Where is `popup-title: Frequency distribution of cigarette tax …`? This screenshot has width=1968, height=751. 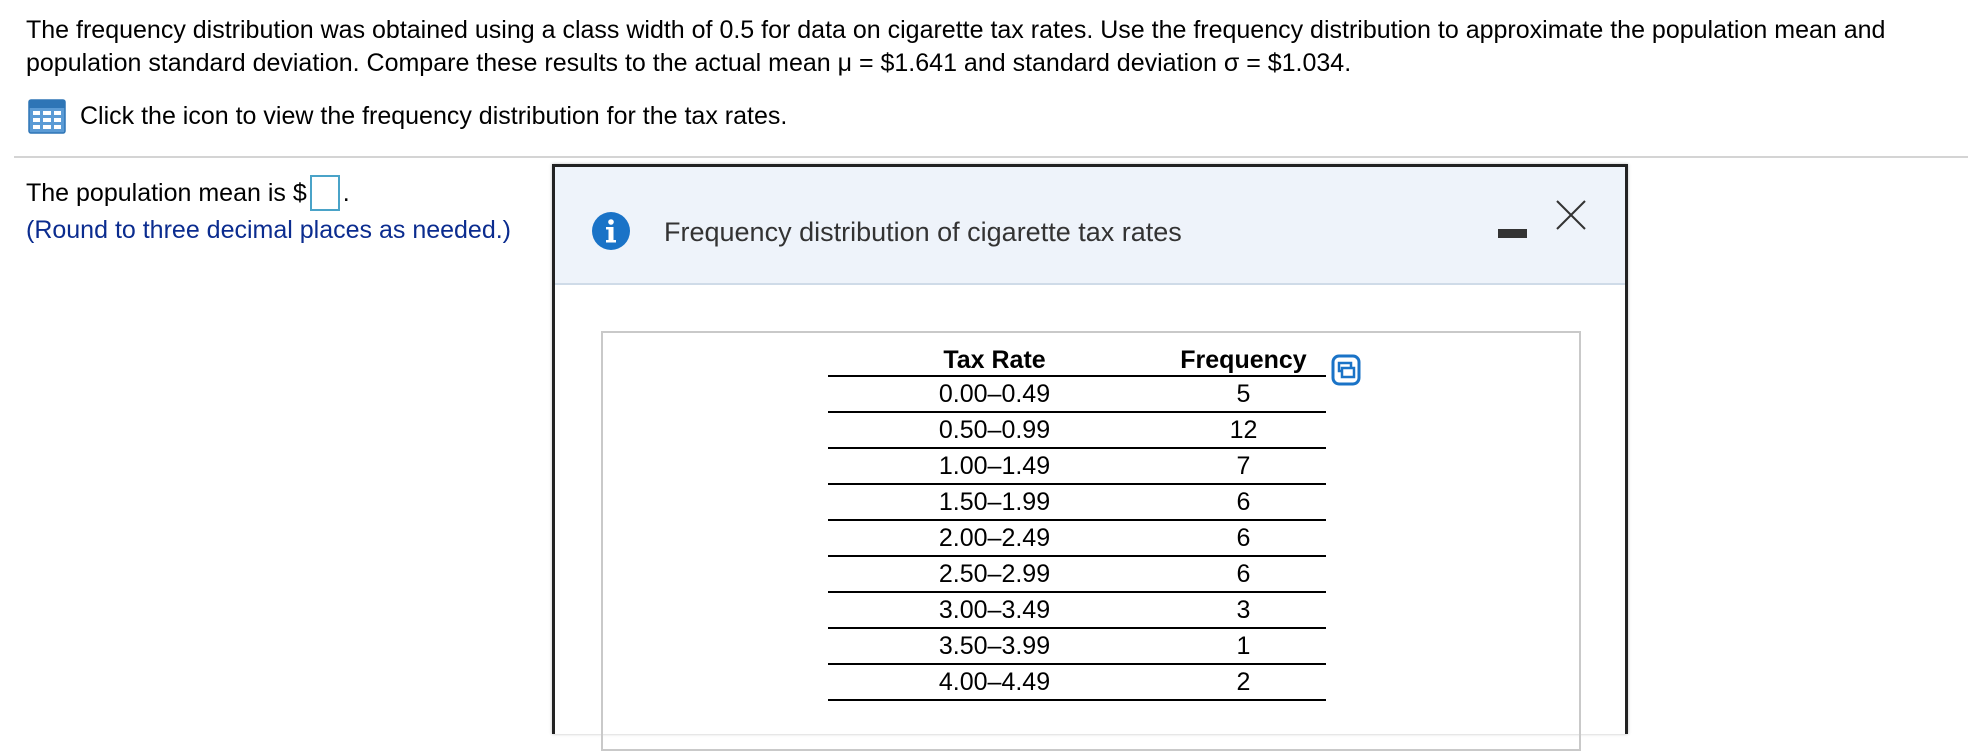 popup-title: Frequency distribution of cigarette tax … is located at coordinates (923, 232).